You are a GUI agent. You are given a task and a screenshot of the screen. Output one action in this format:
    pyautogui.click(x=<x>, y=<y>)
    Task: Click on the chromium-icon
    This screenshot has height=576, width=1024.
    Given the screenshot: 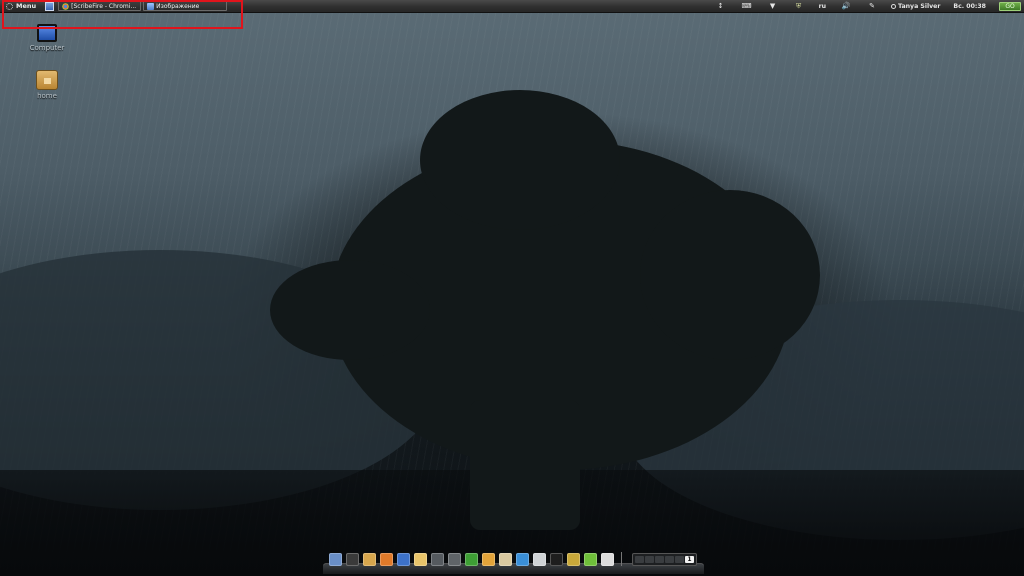 What is the action you would take?
    pyautogui.click(x=66, y=6)
    